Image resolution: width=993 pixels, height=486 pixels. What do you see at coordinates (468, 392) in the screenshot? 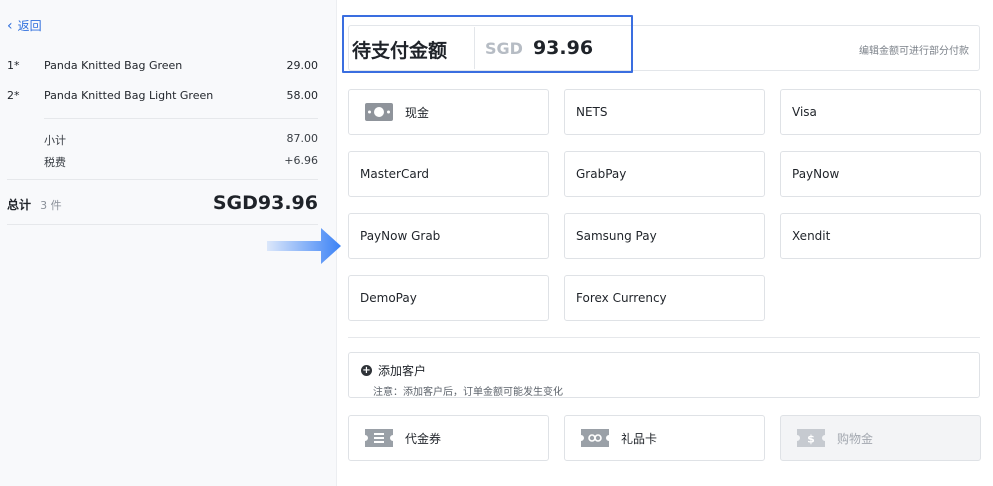
I see `add-customer-note: 注意：添加客户后，订单金额可能发生变化` at bounding box center [468, 392].